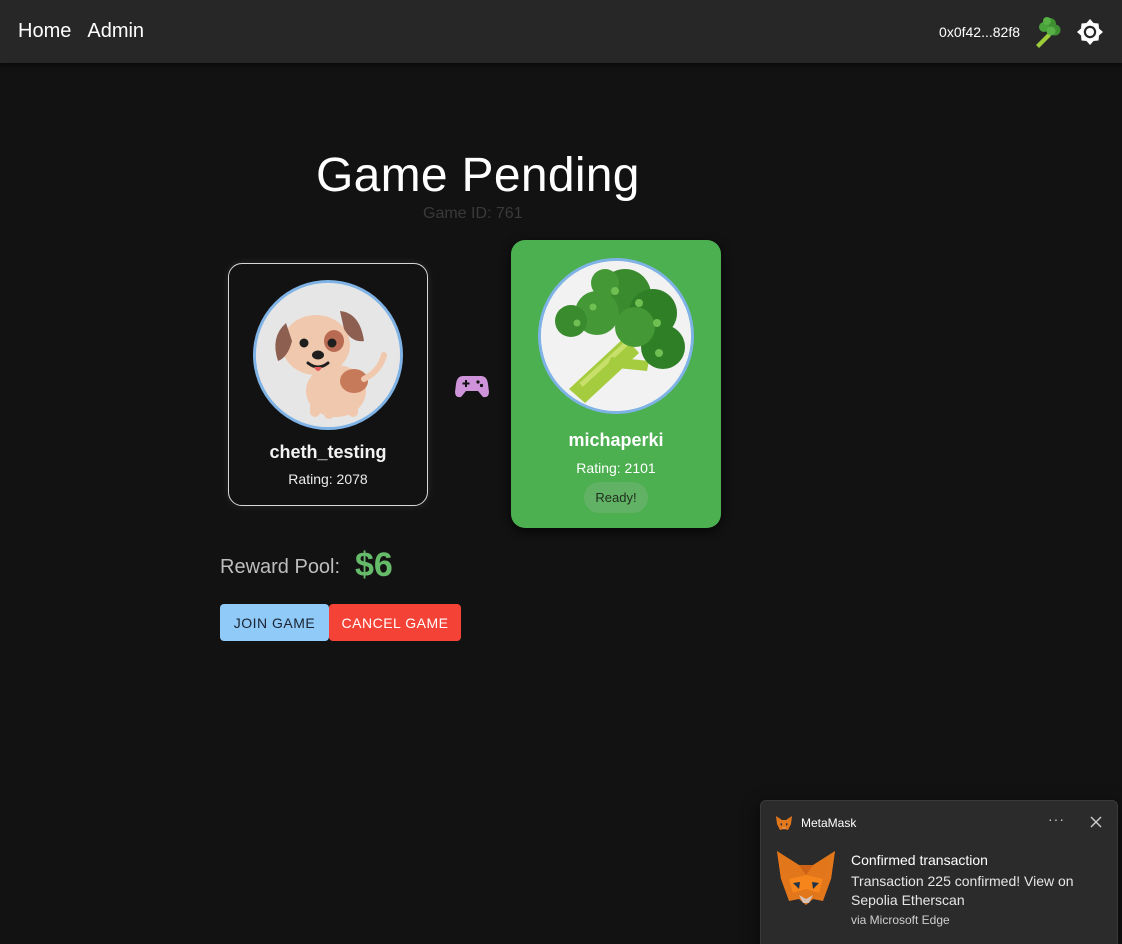  Describe the element at coordinates (274, 622) in the screenshot. I see `join-game-button: Join Game` at that location.